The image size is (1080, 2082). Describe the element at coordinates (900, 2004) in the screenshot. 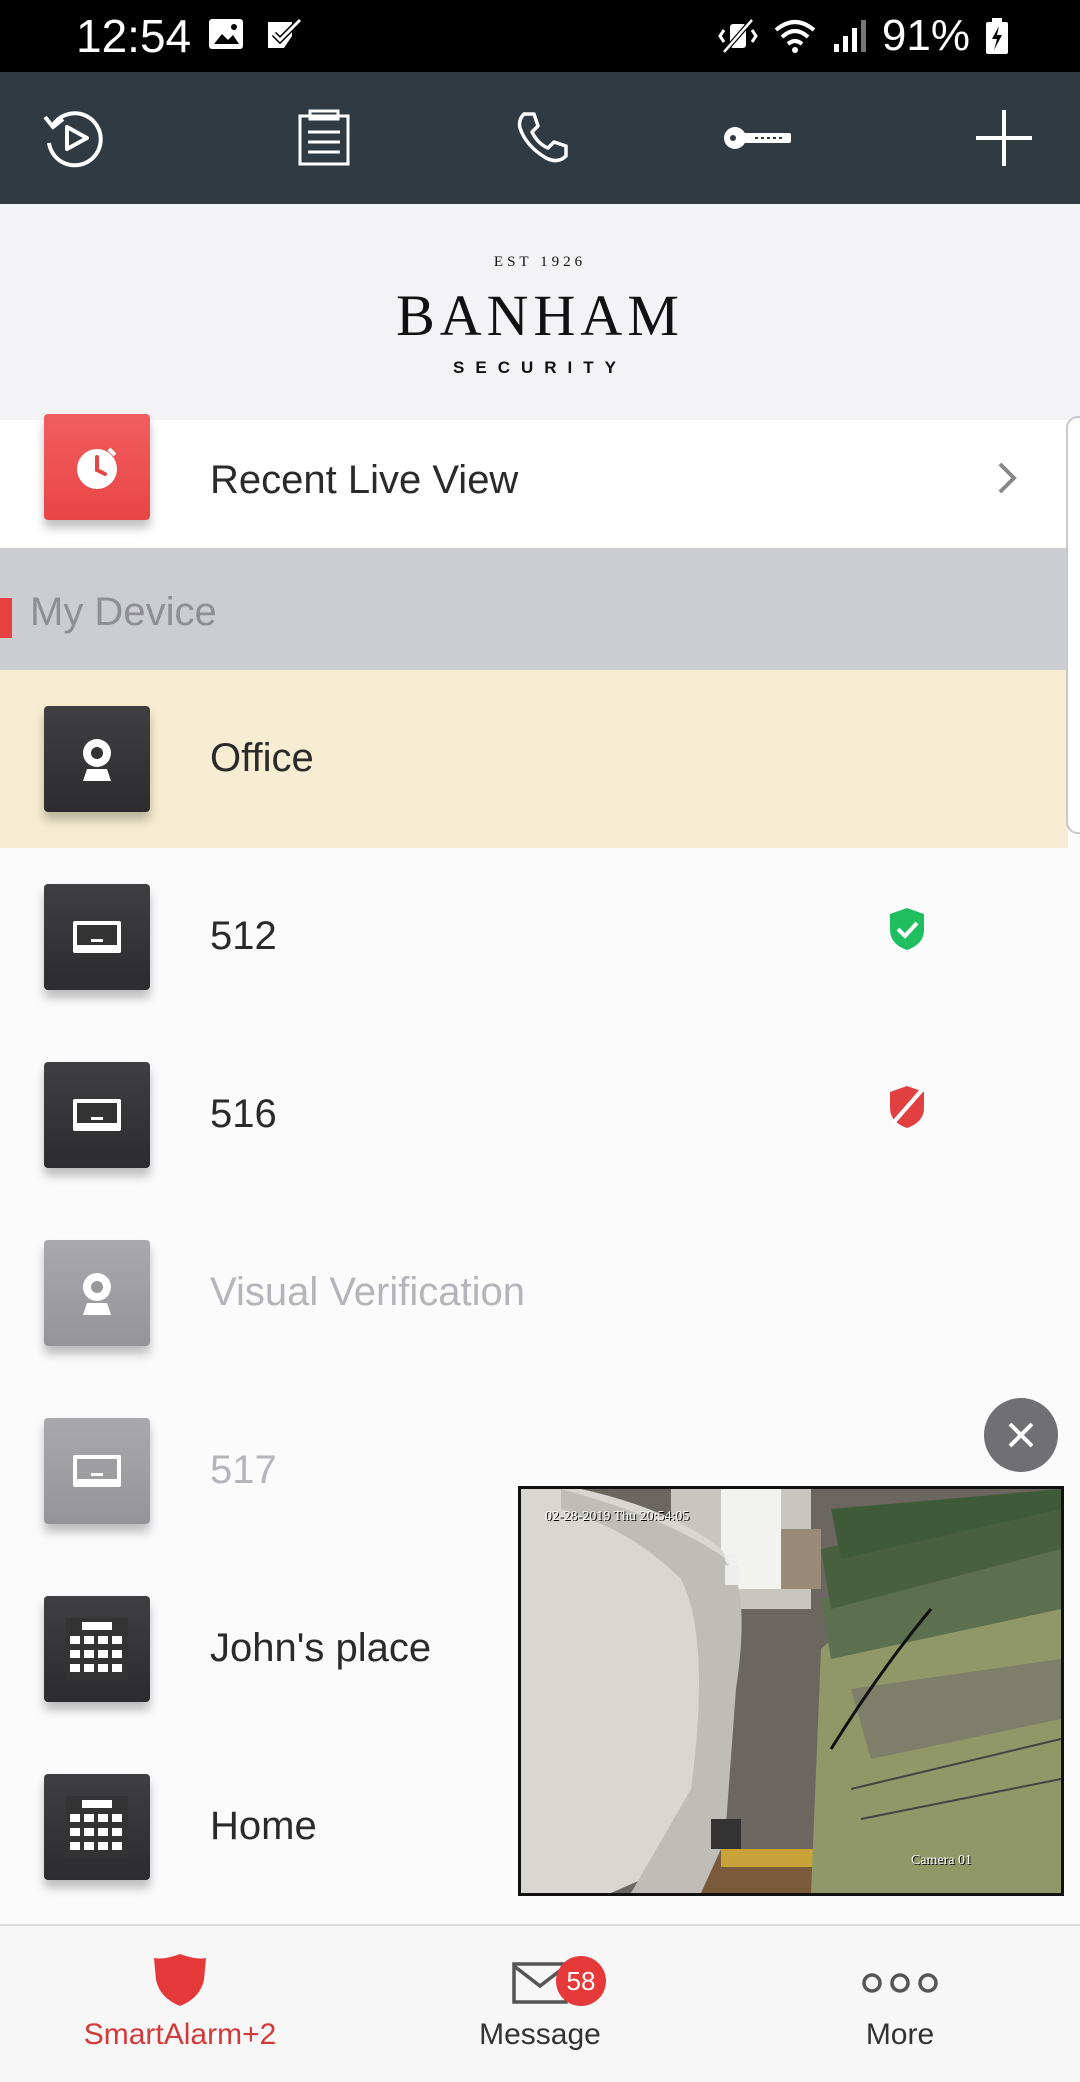

I see `nav-more: More` at that location.